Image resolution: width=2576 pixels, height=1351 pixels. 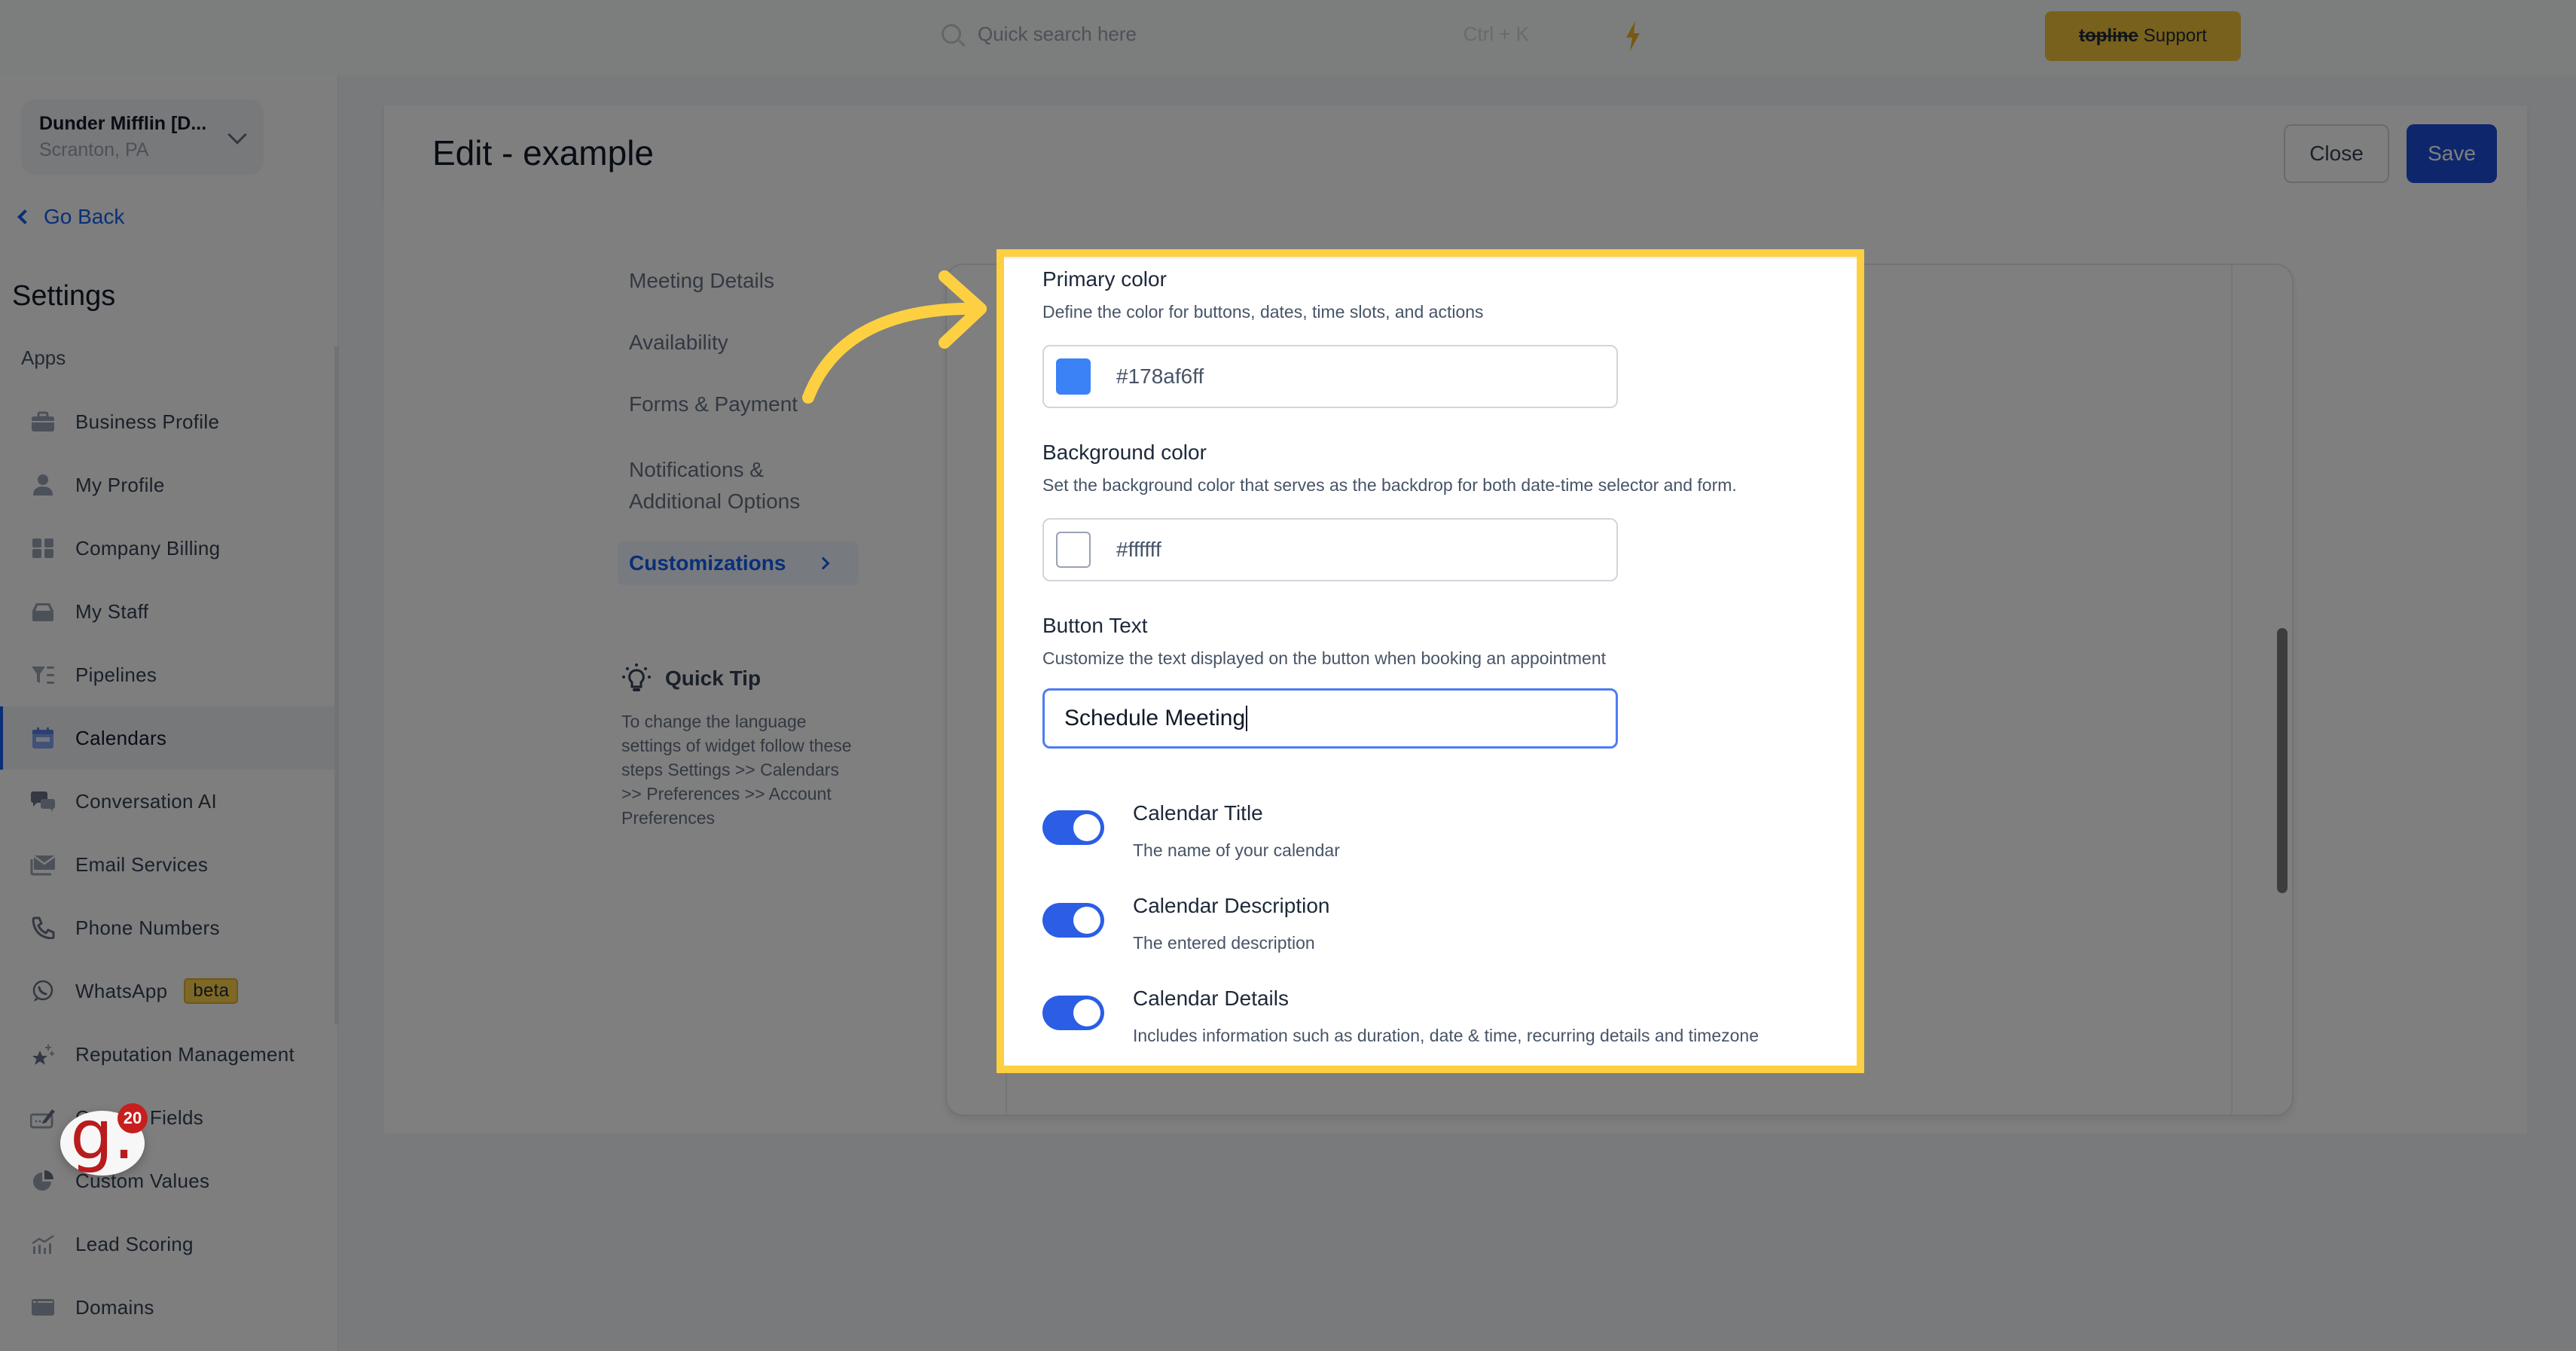 I want to click on browser-window-icon, so click(x=43, y=1307).